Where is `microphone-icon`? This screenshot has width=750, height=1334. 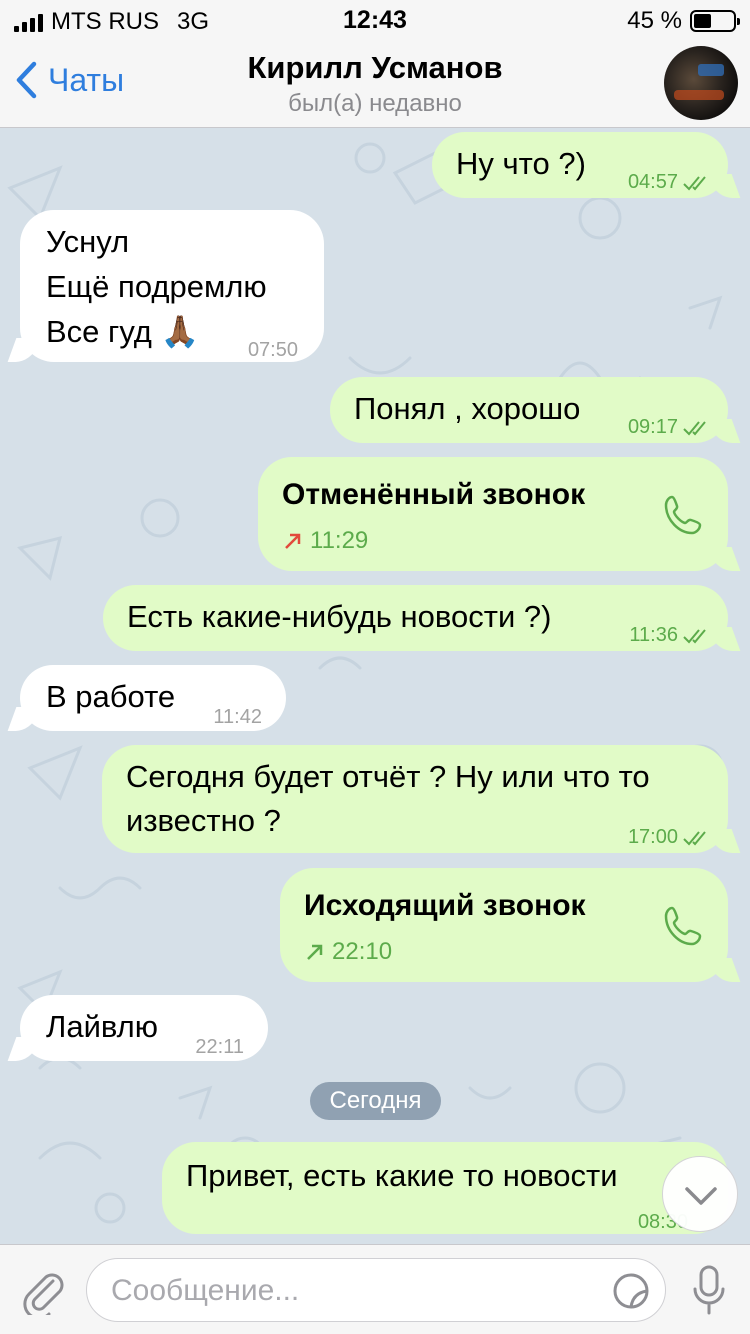
microphone-icon is located at coordinates (709, 1291).